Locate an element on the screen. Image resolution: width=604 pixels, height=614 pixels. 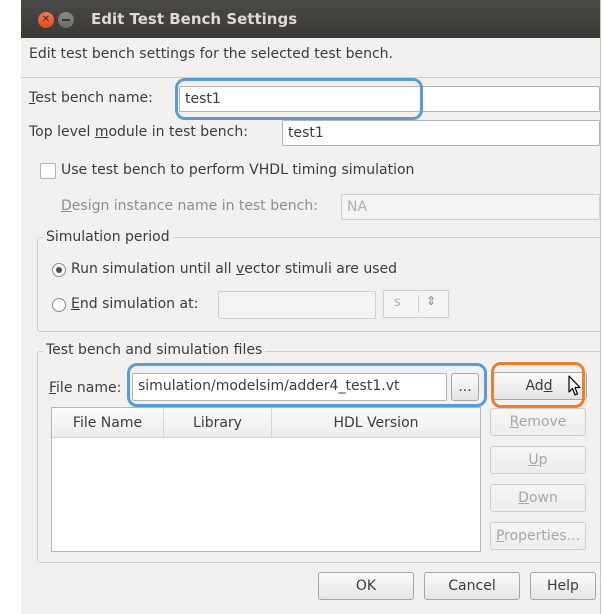
run-all-radio is located at coordinates (59, 270).